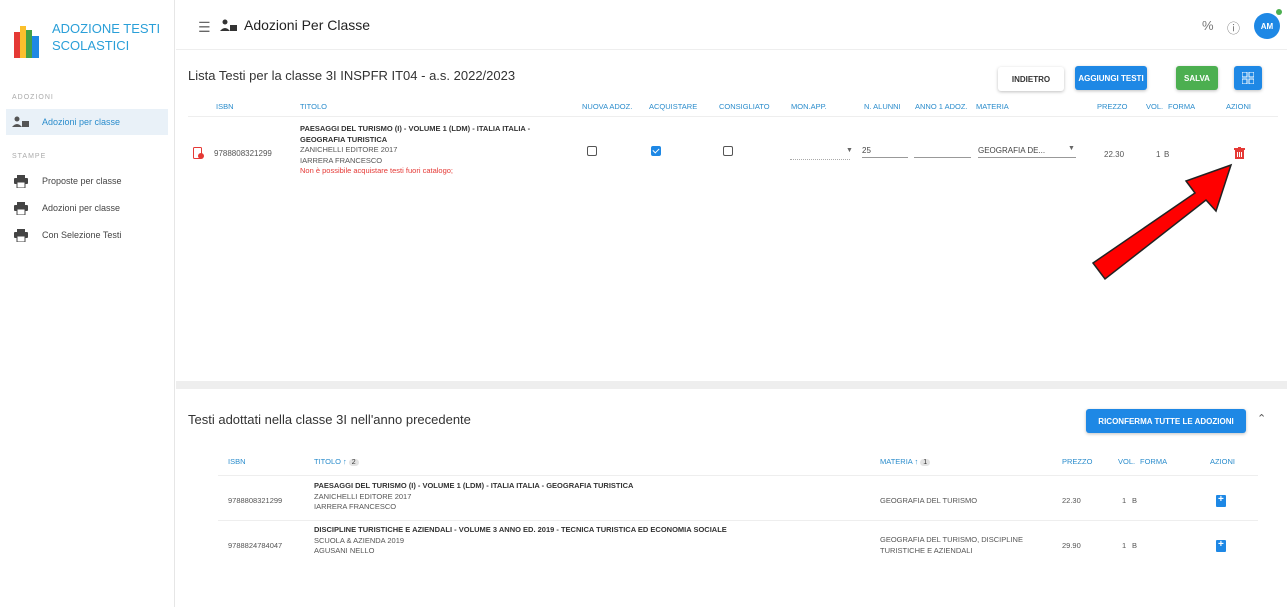 This screenshot has height=607, width=1287. What do you see at coordinates (941, 106) in the screenshot?
I see `col-anno-adoz: ANNO 1 ADOZ.` at bounding box center [941, 106].